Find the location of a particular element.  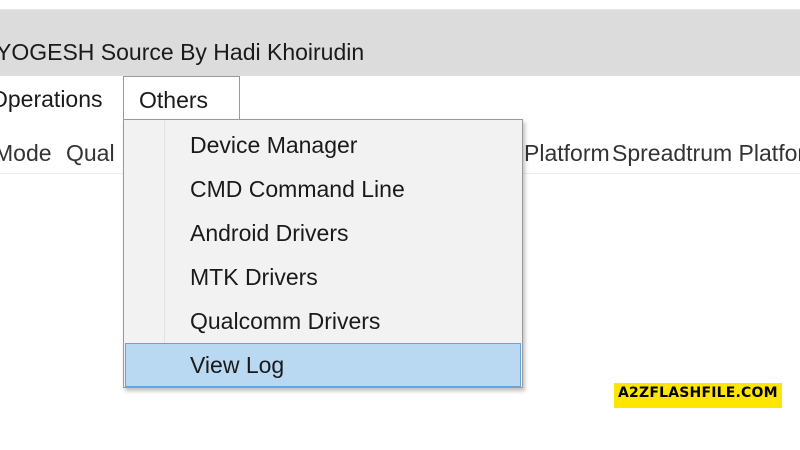

menu-bar: Operations Others is located at coordinates (400, 99).